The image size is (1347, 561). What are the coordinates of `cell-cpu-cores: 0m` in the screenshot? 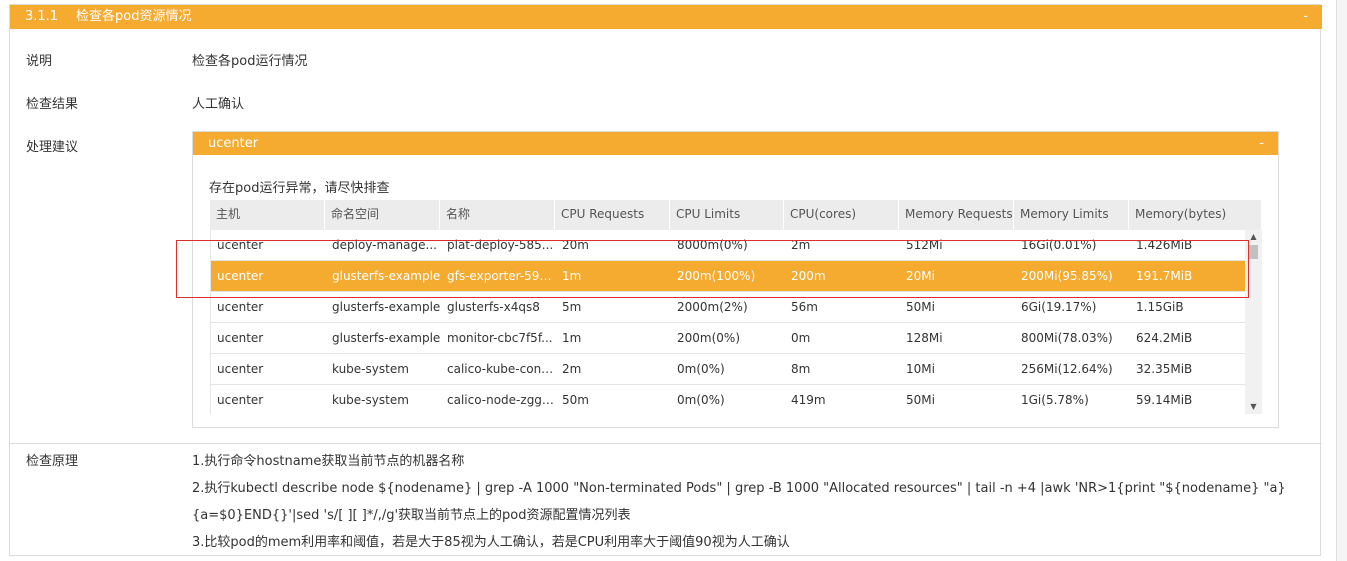 It's located at (801, 338).